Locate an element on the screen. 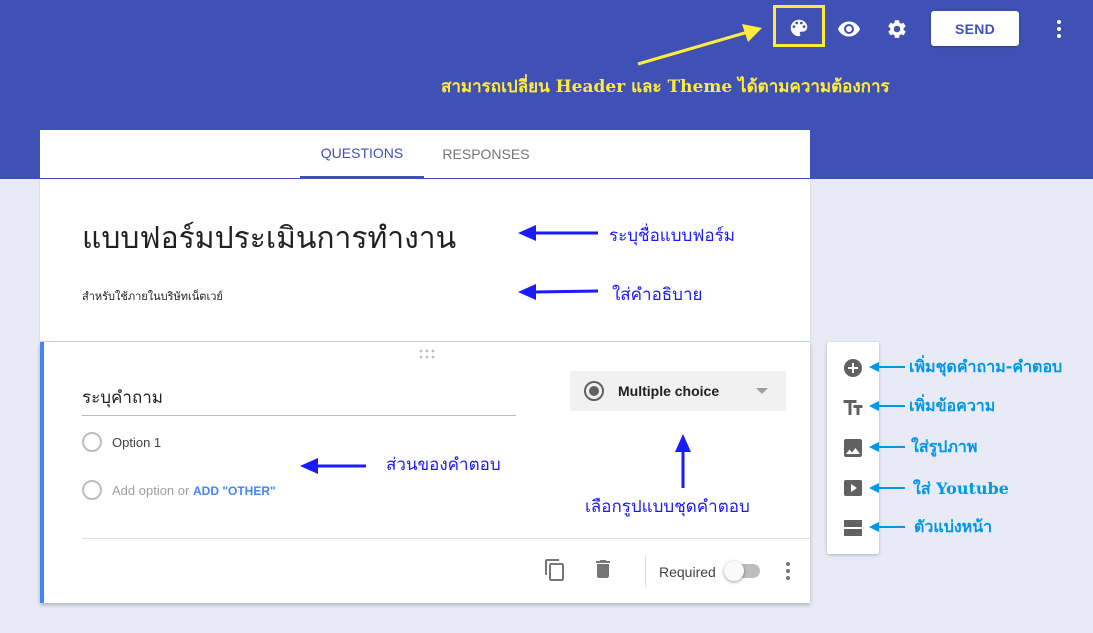 The width and height of the screenshot is (1093, 633). description-arrow is located at coordinates (558, 292).